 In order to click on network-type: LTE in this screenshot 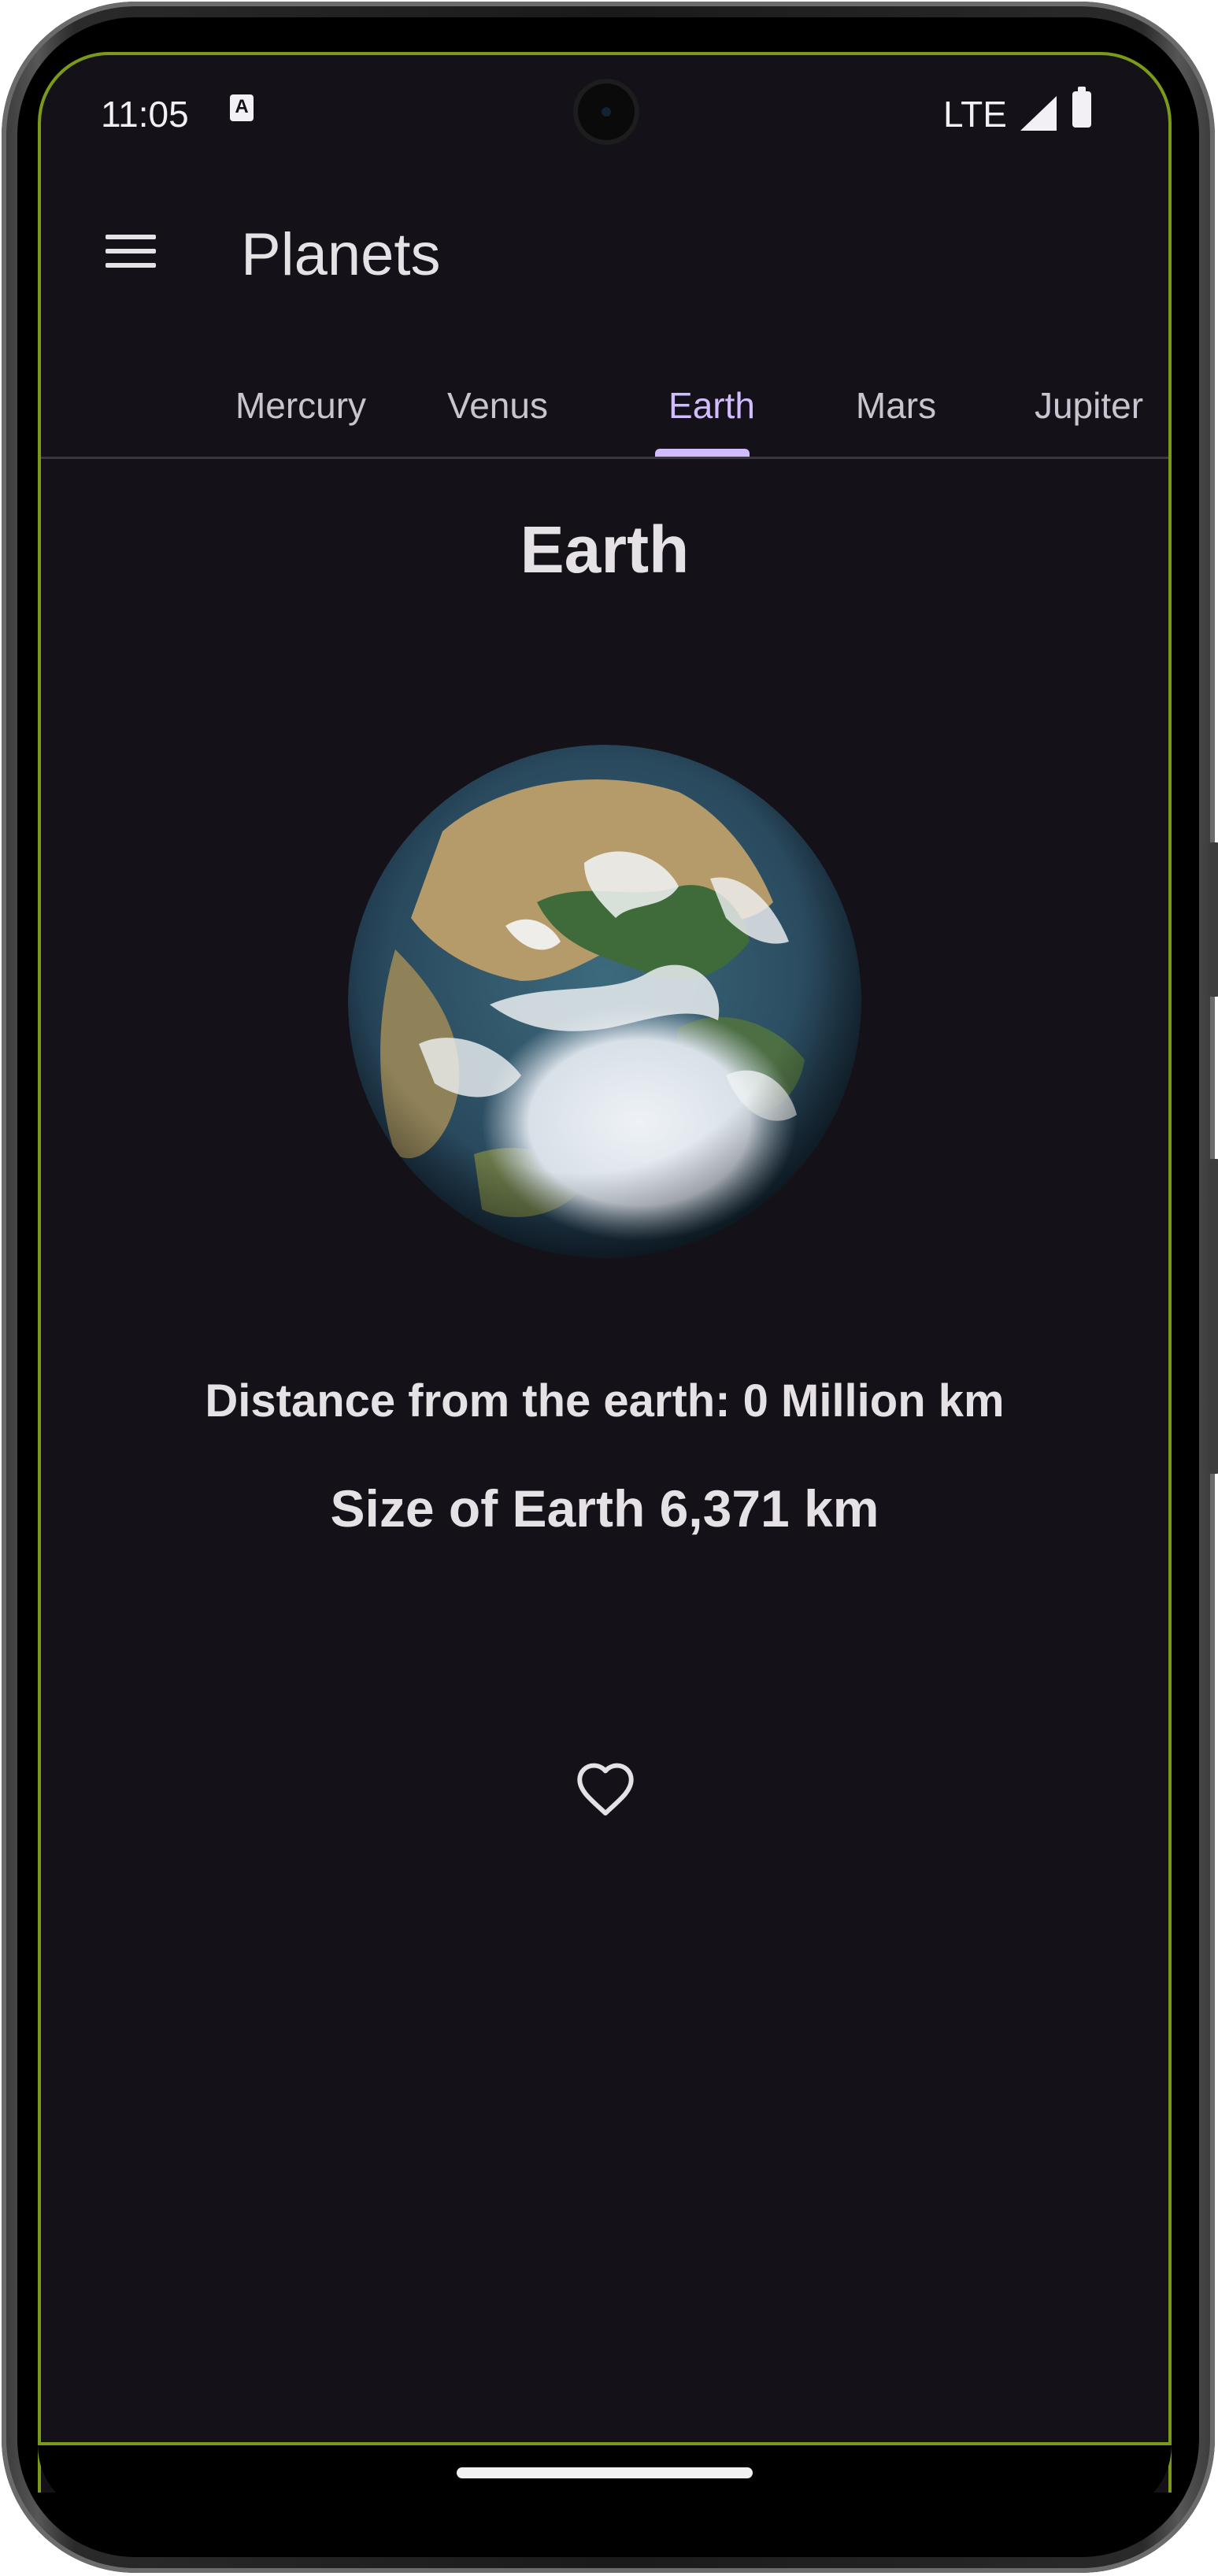, I will do `click(975, 114)`.